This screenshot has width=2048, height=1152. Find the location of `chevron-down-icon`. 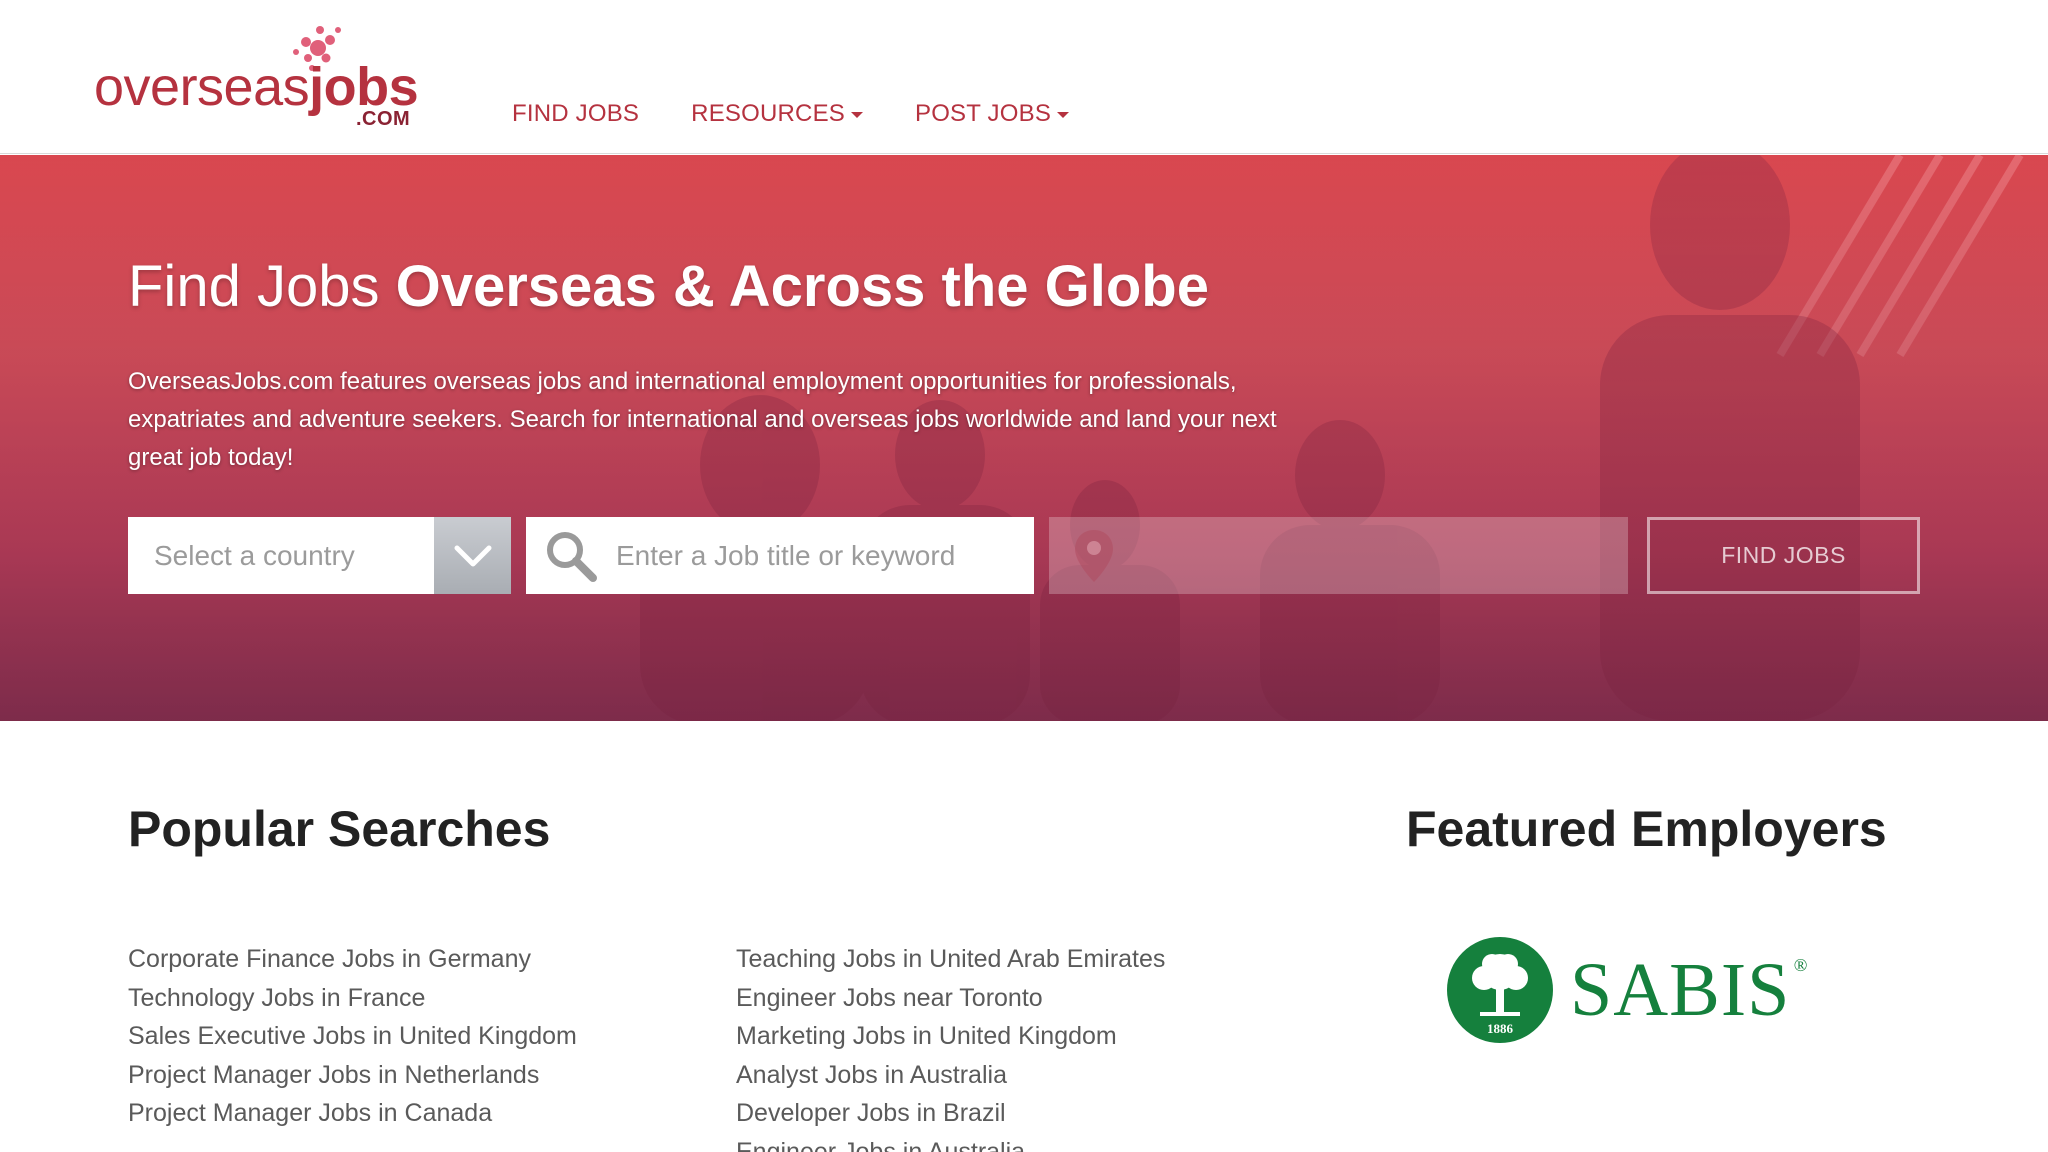

chevron-down-icon is located at coordinates (472, 555).